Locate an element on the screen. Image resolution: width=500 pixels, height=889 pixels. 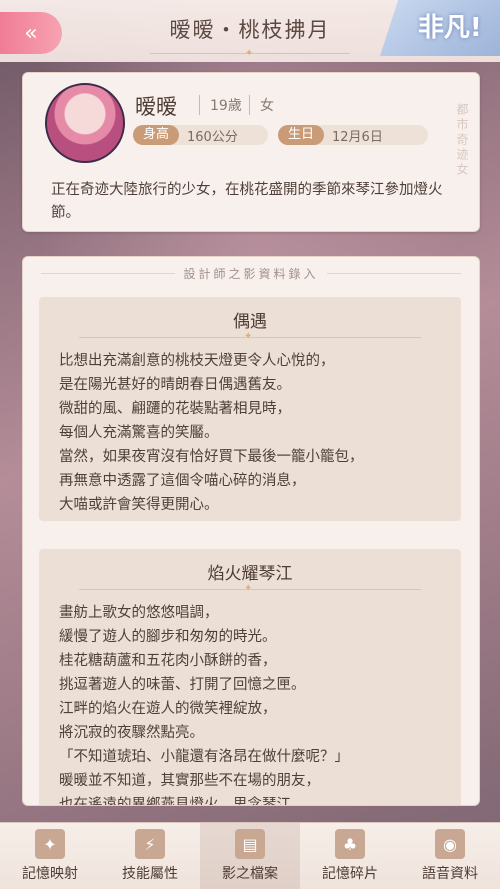
character-name: 暧暧 is located at coordinates (156, 107).